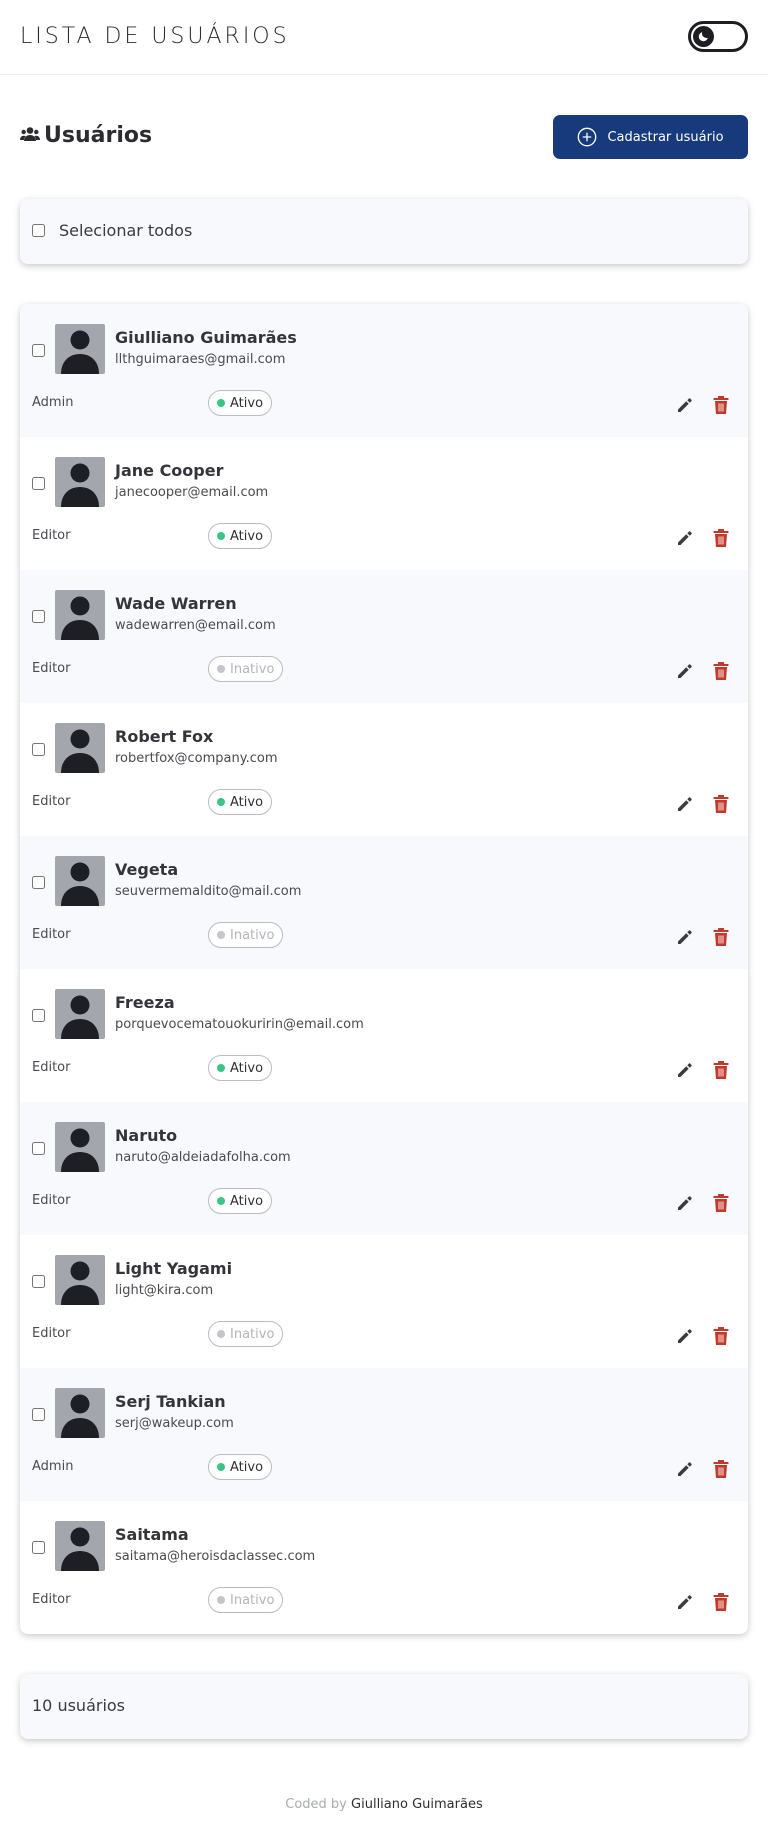  What do you see at coordinates (169, 470) in the screenshot?
I see `user-name: Jane Cooper` at bounding box center [169, 470].